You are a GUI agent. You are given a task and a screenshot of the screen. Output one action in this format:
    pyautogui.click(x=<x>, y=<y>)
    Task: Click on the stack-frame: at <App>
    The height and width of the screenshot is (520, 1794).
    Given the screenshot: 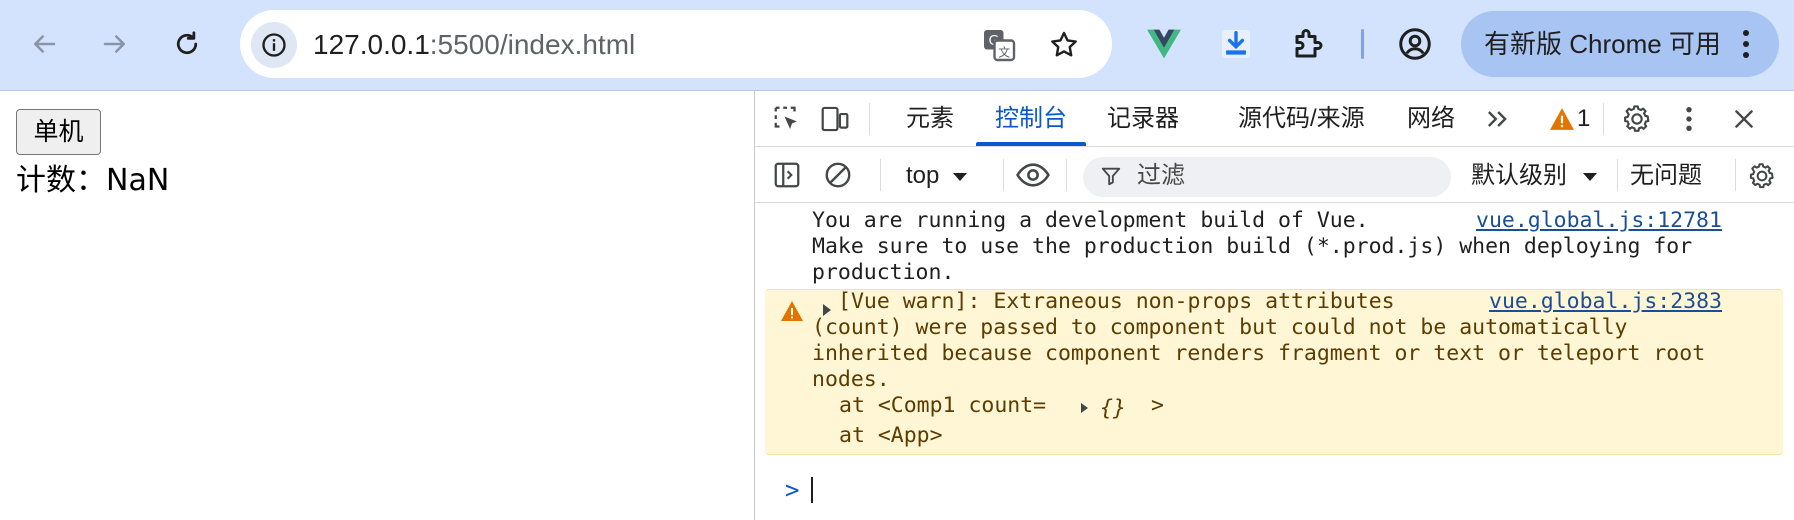 What is the action you would take?
    pyautogui.click(x=891, y=435)
    